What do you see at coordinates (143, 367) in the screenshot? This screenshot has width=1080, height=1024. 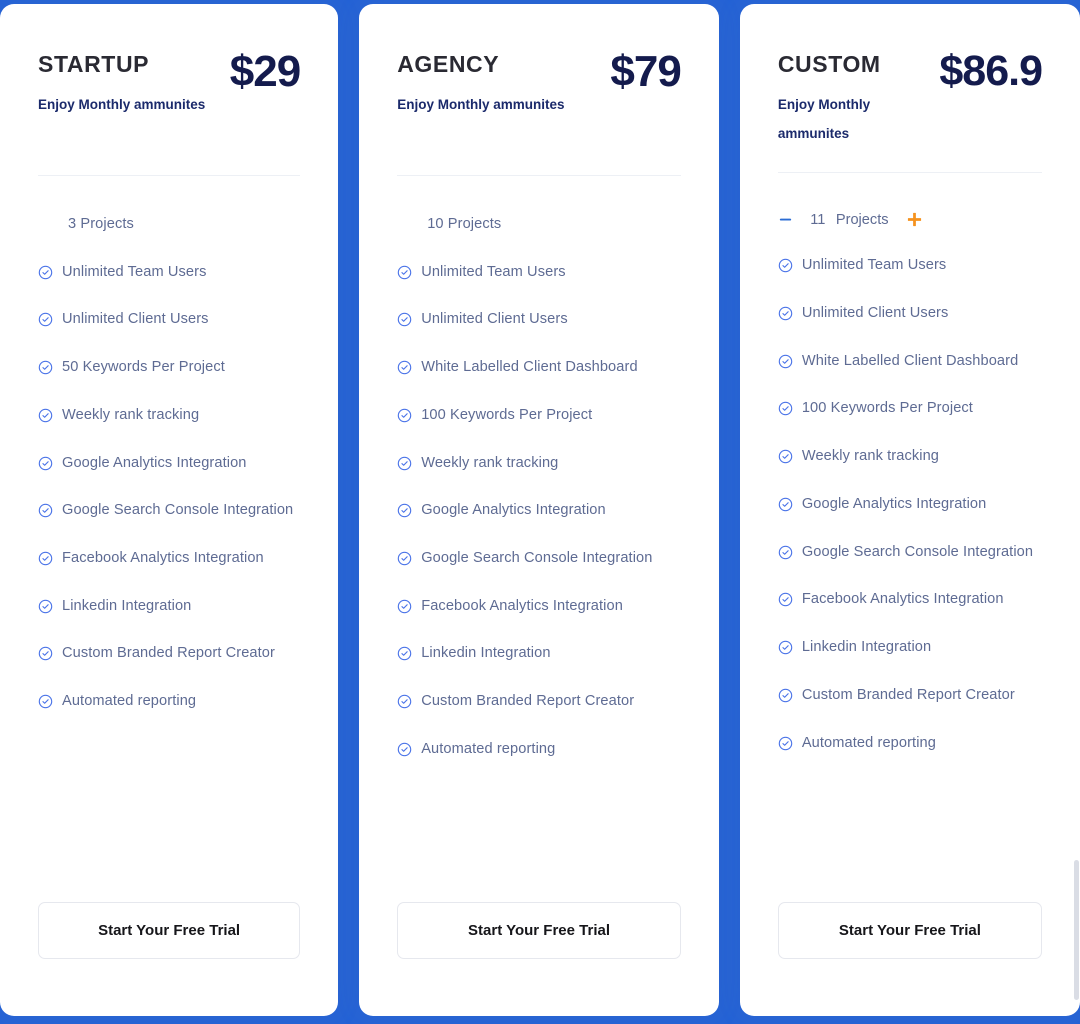 I see `feature-label: 50 Keywords Per Project` at bounding box center [143, 367].